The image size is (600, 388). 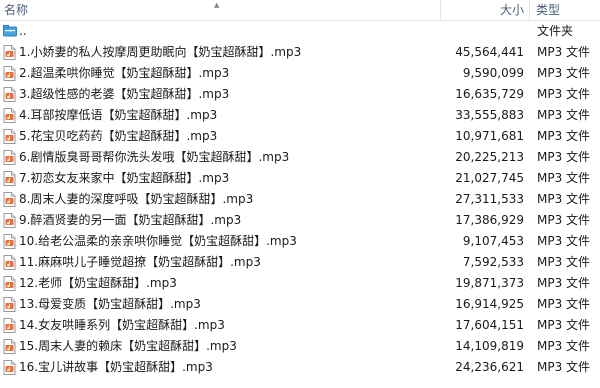 I want to click on column-header-type: 类型, so click(x=568, y=10).